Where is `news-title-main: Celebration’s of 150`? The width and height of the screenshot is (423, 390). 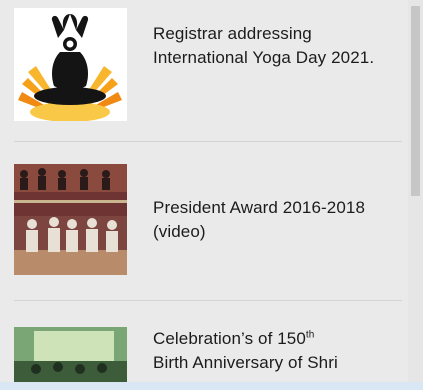
news-title-main: Celebration’s of 150 is located at coordinates (229, 338).